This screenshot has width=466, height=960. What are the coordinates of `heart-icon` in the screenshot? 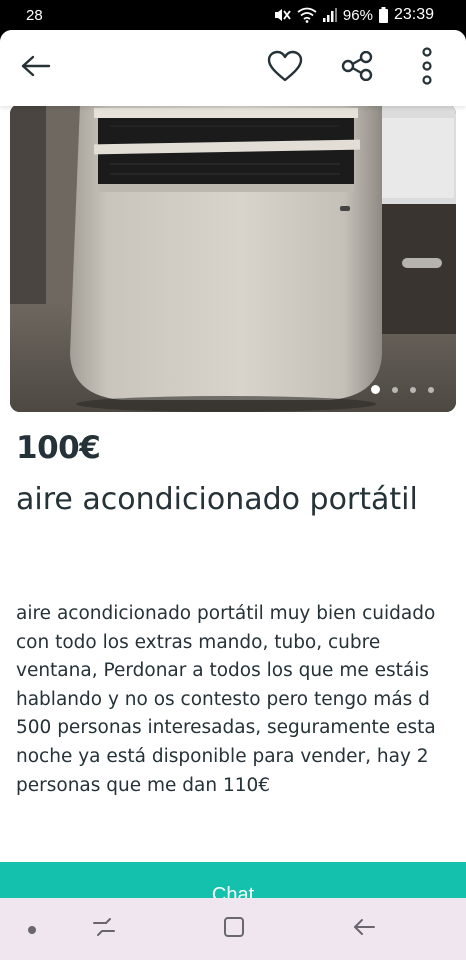 It's located at (285, 68).